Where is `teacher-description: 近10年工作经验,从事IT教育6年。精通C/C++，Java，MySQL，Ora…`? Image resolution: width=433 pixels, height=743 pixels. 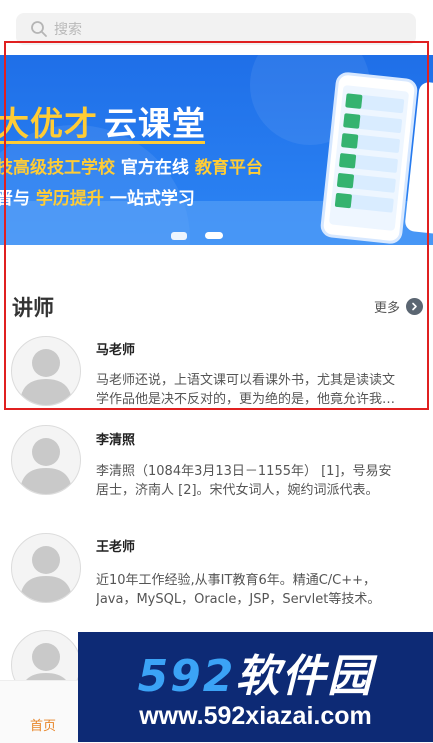 teacher-description: 近10年工作经验,从事IT教育6年。精通C/C++，Java，MySQL，Ora… is located at coordinates (238, 590).